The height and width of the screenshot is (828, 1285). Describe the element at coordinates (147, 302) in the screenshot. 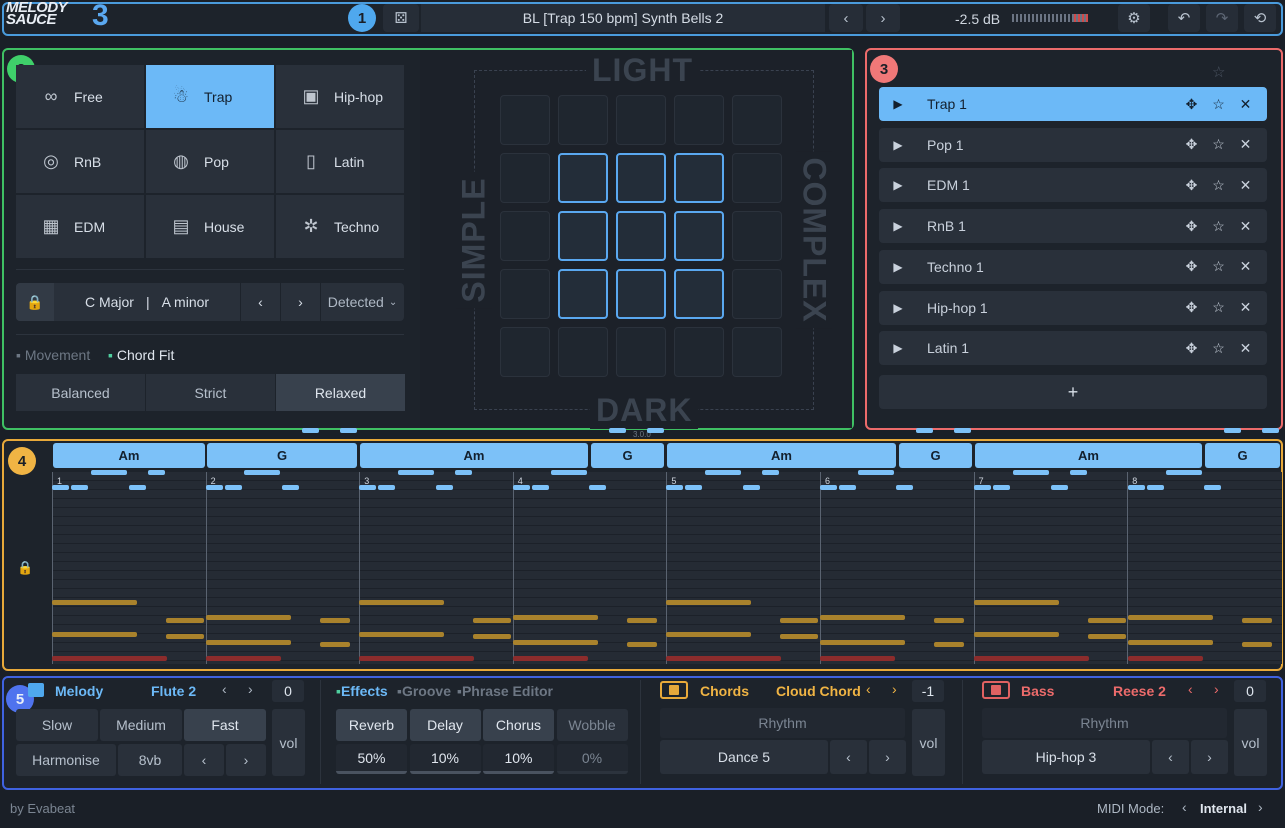

I see `key-display: C Major | A minor` at that location.